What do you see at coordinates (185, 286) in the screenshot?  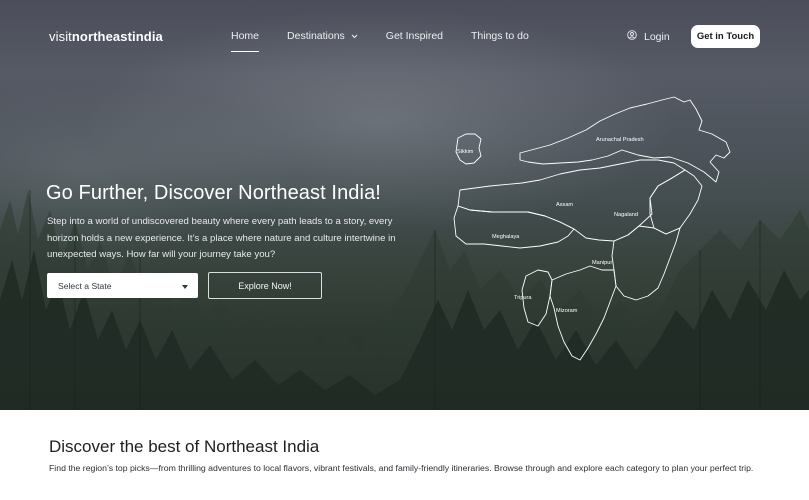 I see `caret-down-icon` at bounding box center [185, 286].